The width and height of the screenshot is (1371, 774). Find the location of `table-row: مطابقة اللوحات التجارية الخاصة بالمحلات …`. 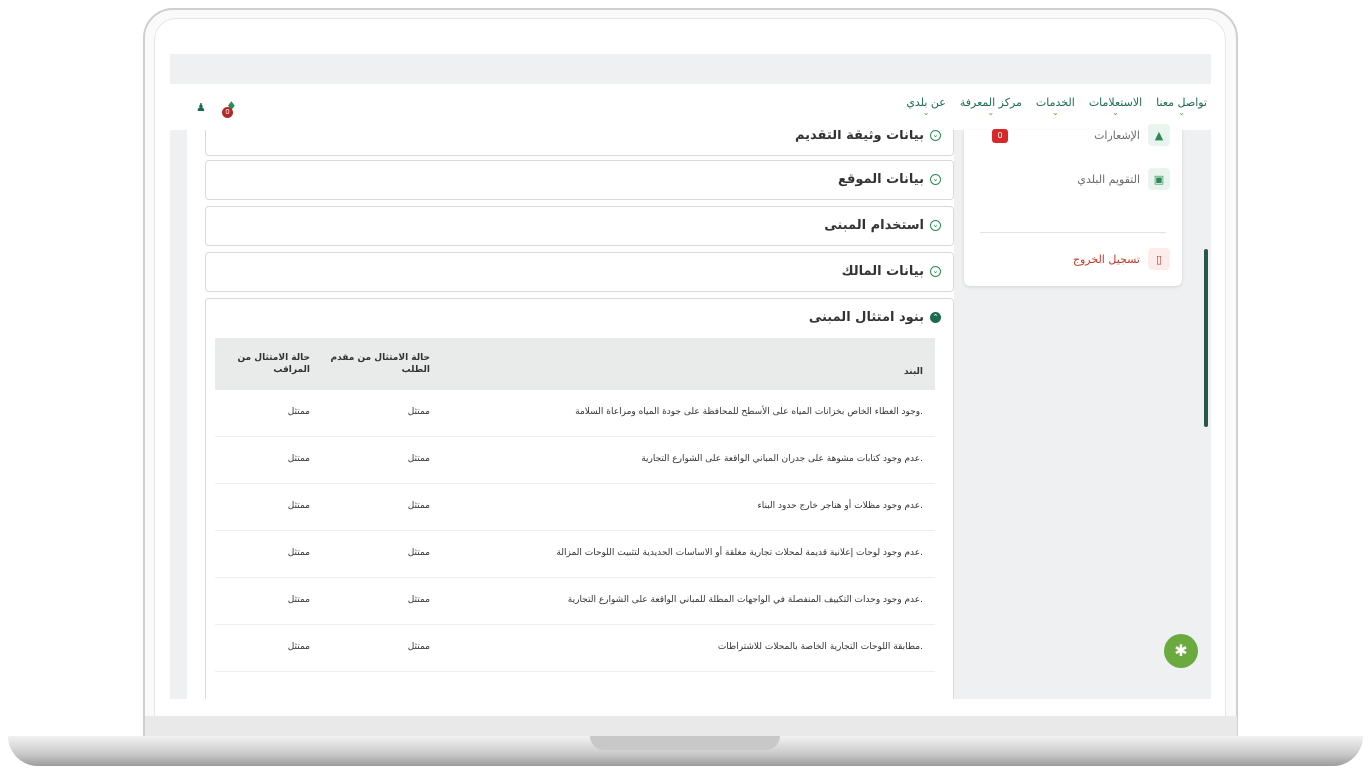

table-row: مطابقة اللوحات التجارية الخاصة بالمحلات … is located at coordinates (575, 648).